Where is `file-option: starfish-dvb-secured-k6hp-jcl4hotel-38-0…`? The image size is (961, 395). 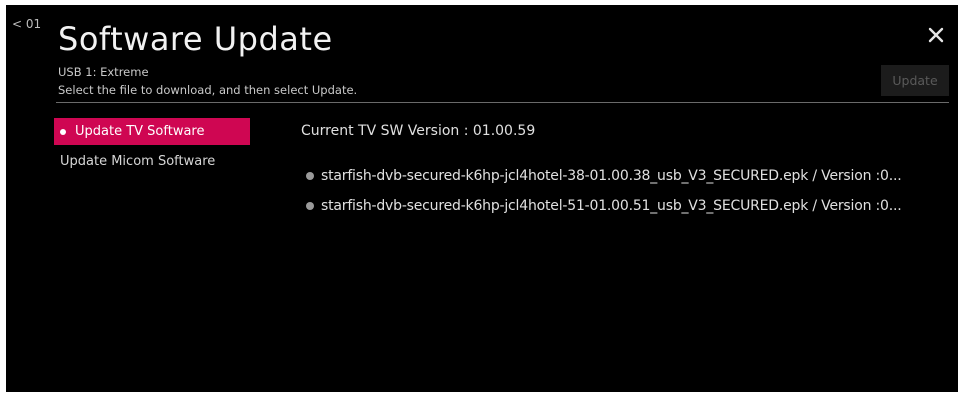
file-option: starfish-dvb-secured-k6hp-jcl4hotel-38-0… is located at coordinates (626, 176).